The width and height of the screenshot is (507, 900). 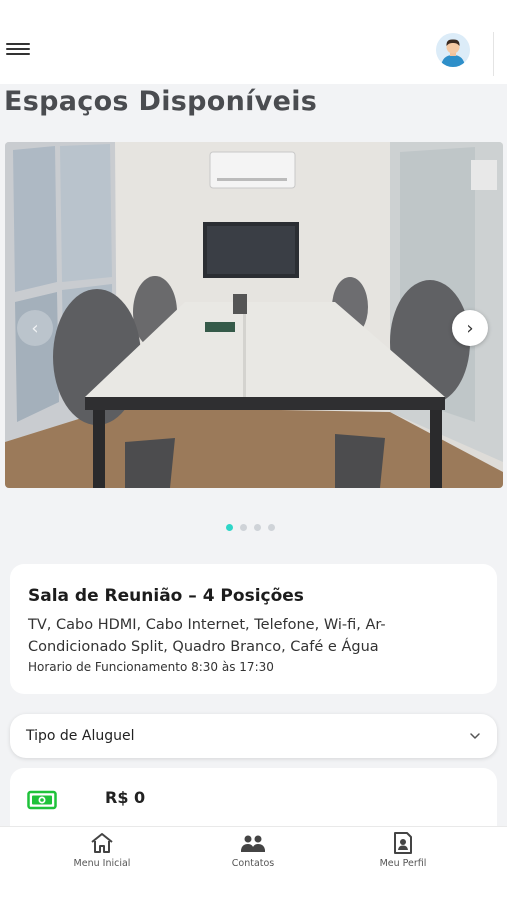 I want to click on room-hours: Horario de Funcionamento 8:30 às 17:30, so click(x=151, y=667).